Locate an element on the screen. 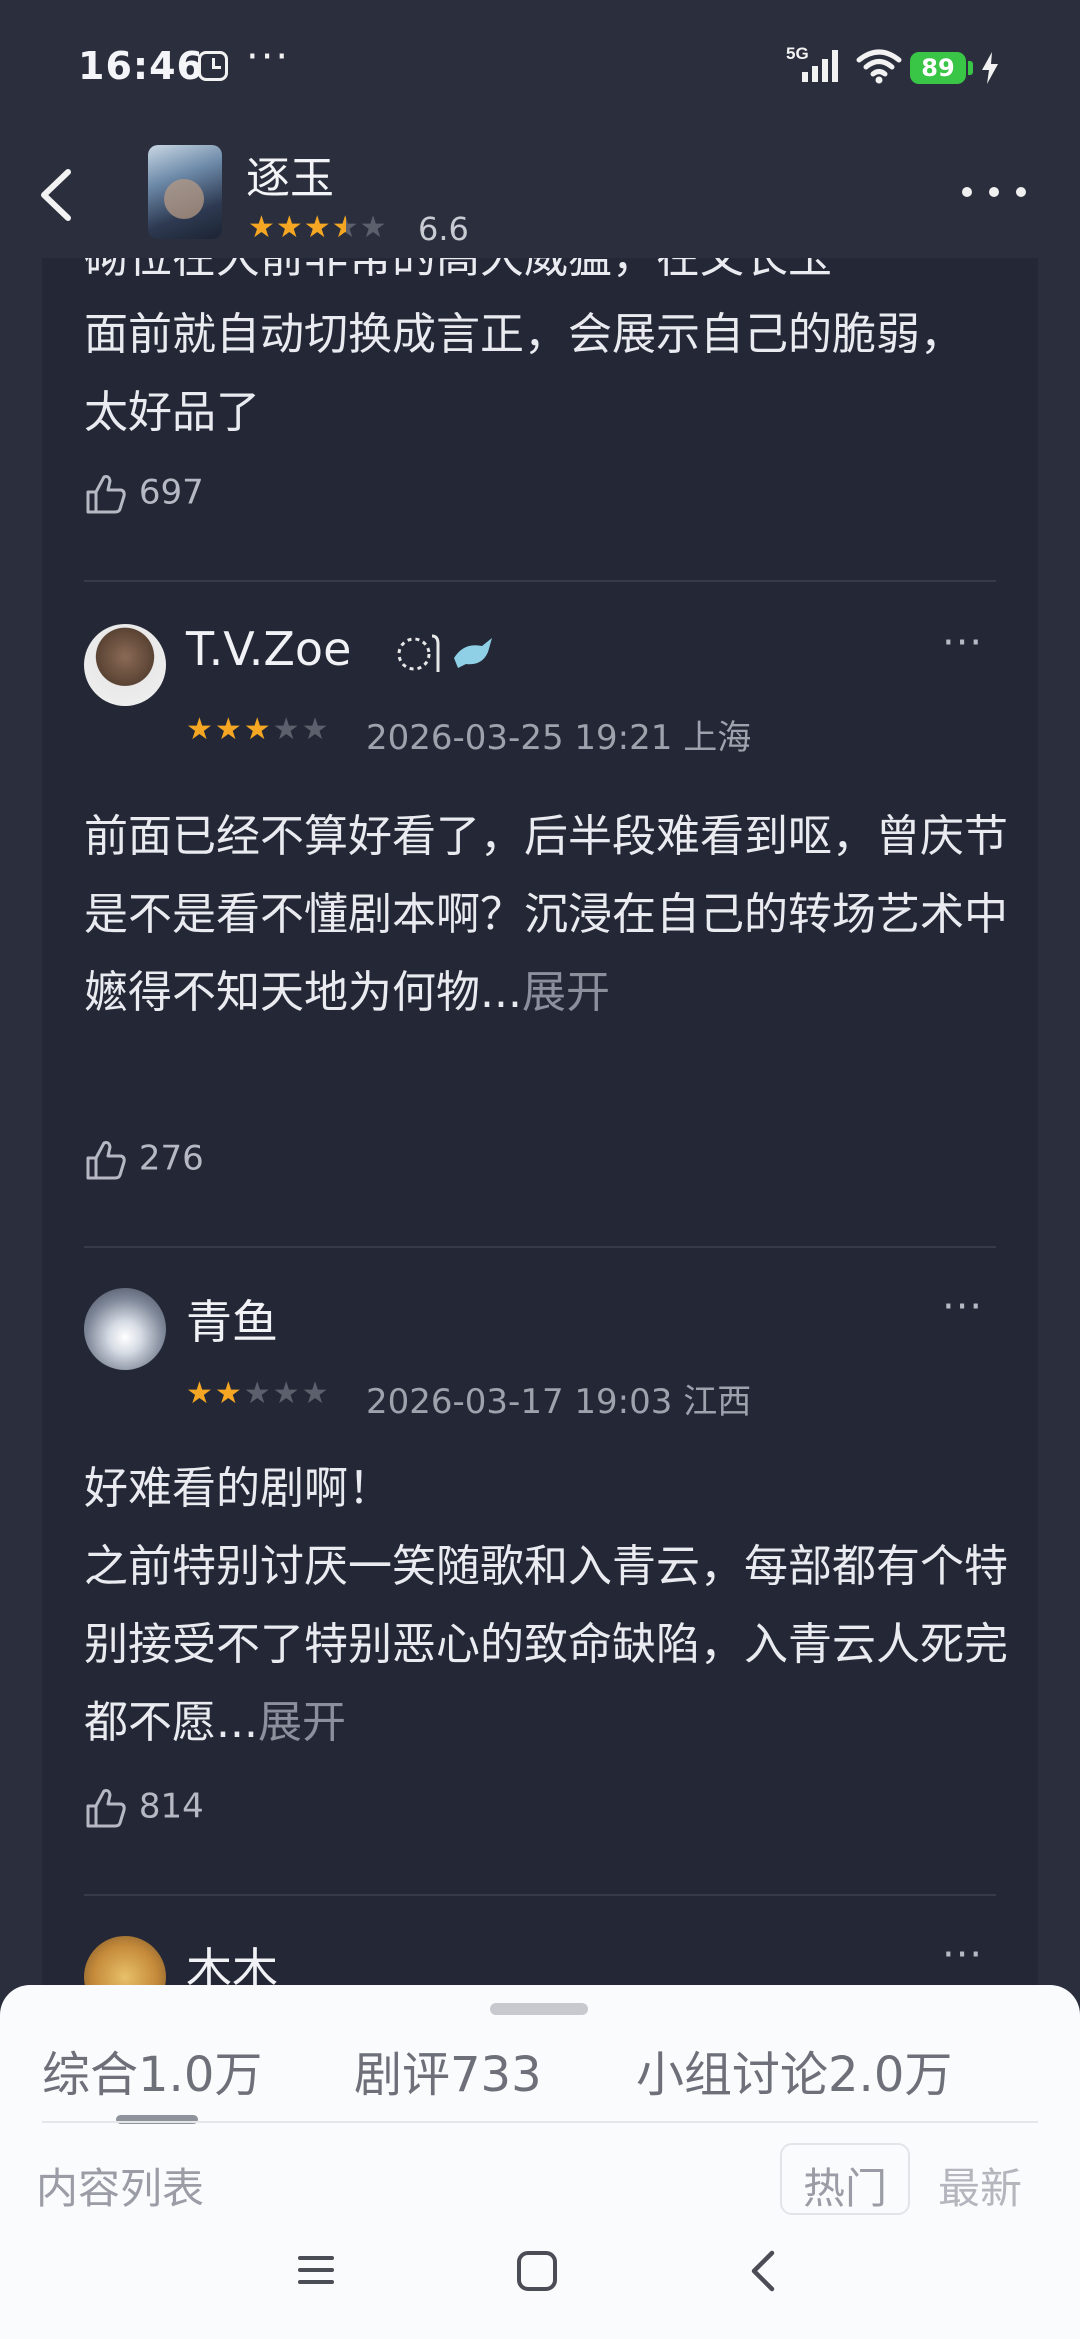  review-date: 2026-03-25 19:21 is located at coordinates (519, 738).